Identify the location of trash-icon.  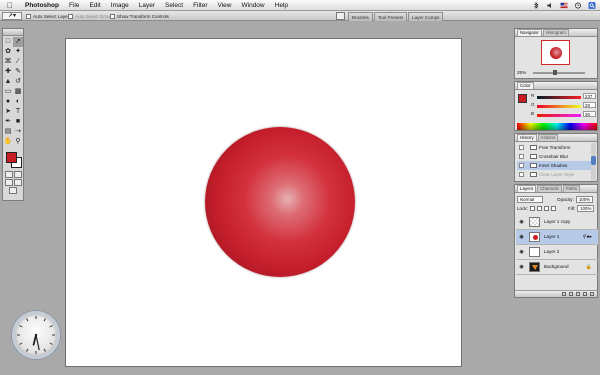
(592, 294).